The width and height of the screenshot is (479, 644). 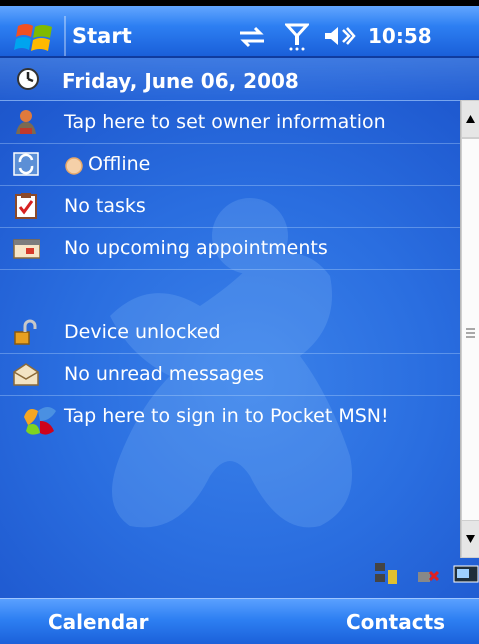 I want to click on arrow-up-icon, so click(x=470, y=119).